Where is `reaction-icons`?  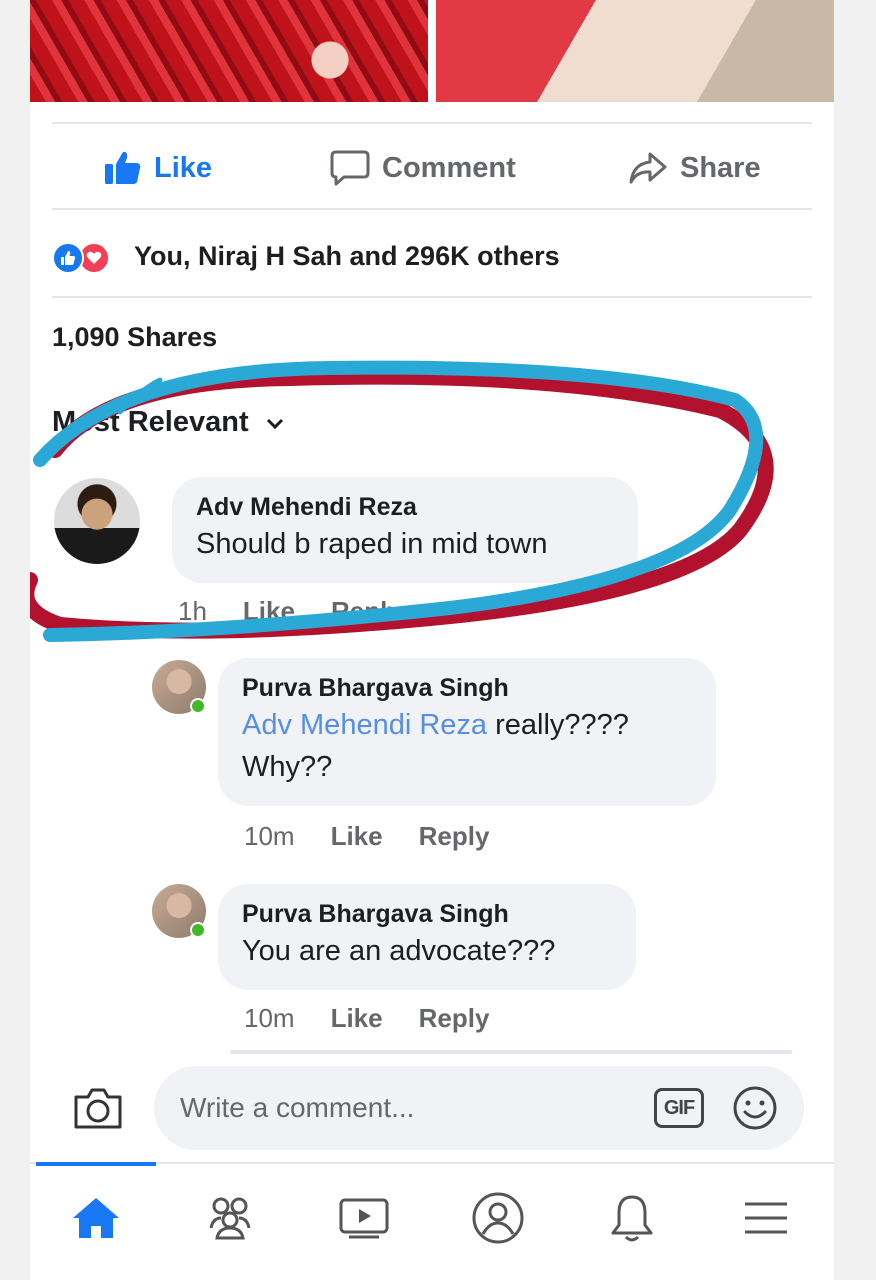 reaction-icons is located at coordinates (88, 256).